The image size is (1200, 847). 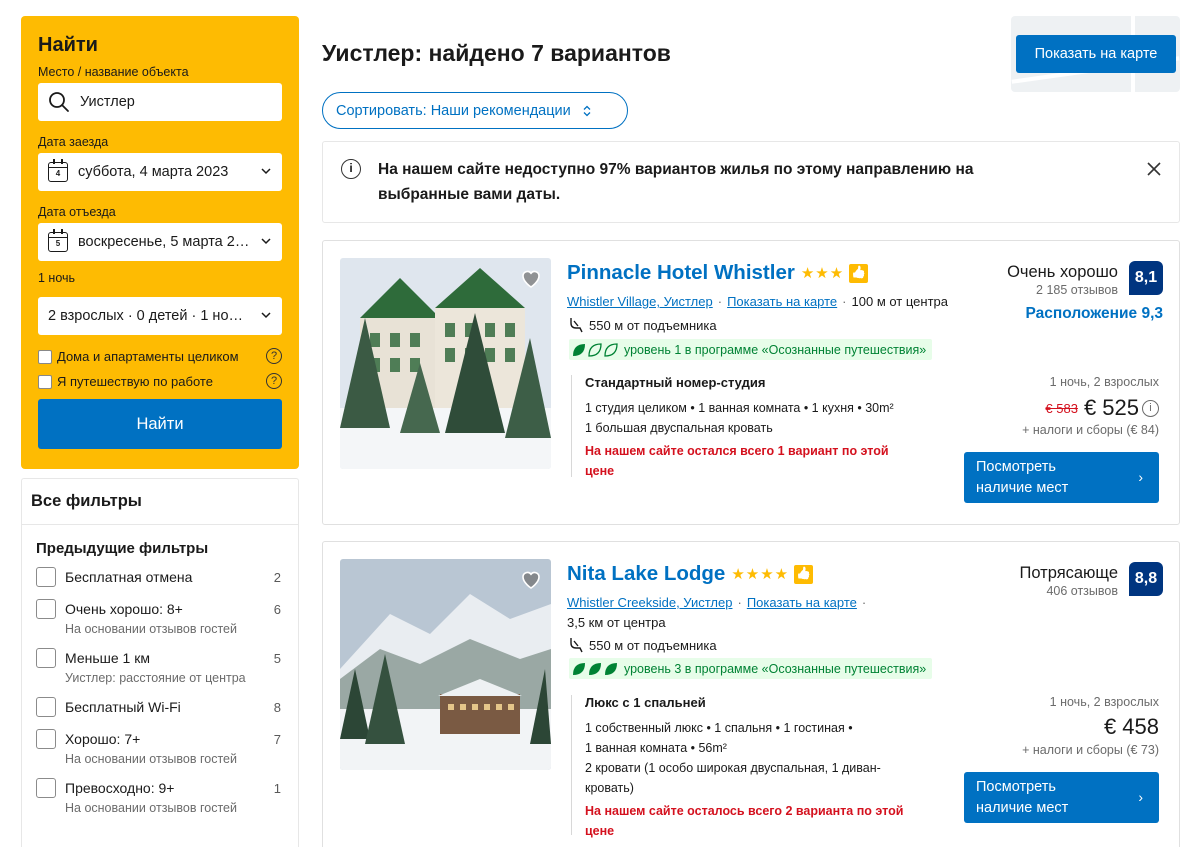 What do you see at coordinates (277, 707) in the screenshot?
I see `filter-count: 8` at bounding box center [277, 707].